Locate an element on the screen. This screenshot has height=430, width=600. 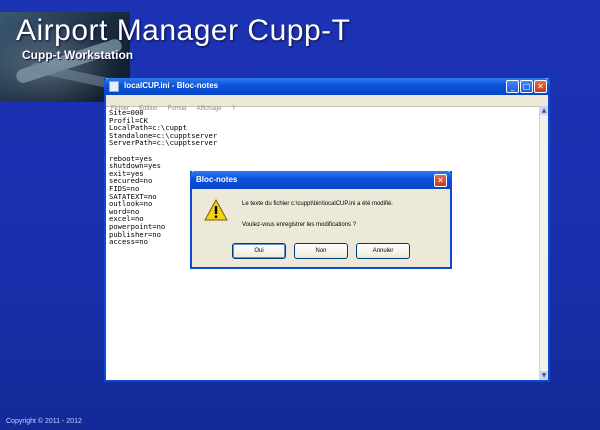
scroll-down-icon: ▼ is located at coordinates (544, 375).